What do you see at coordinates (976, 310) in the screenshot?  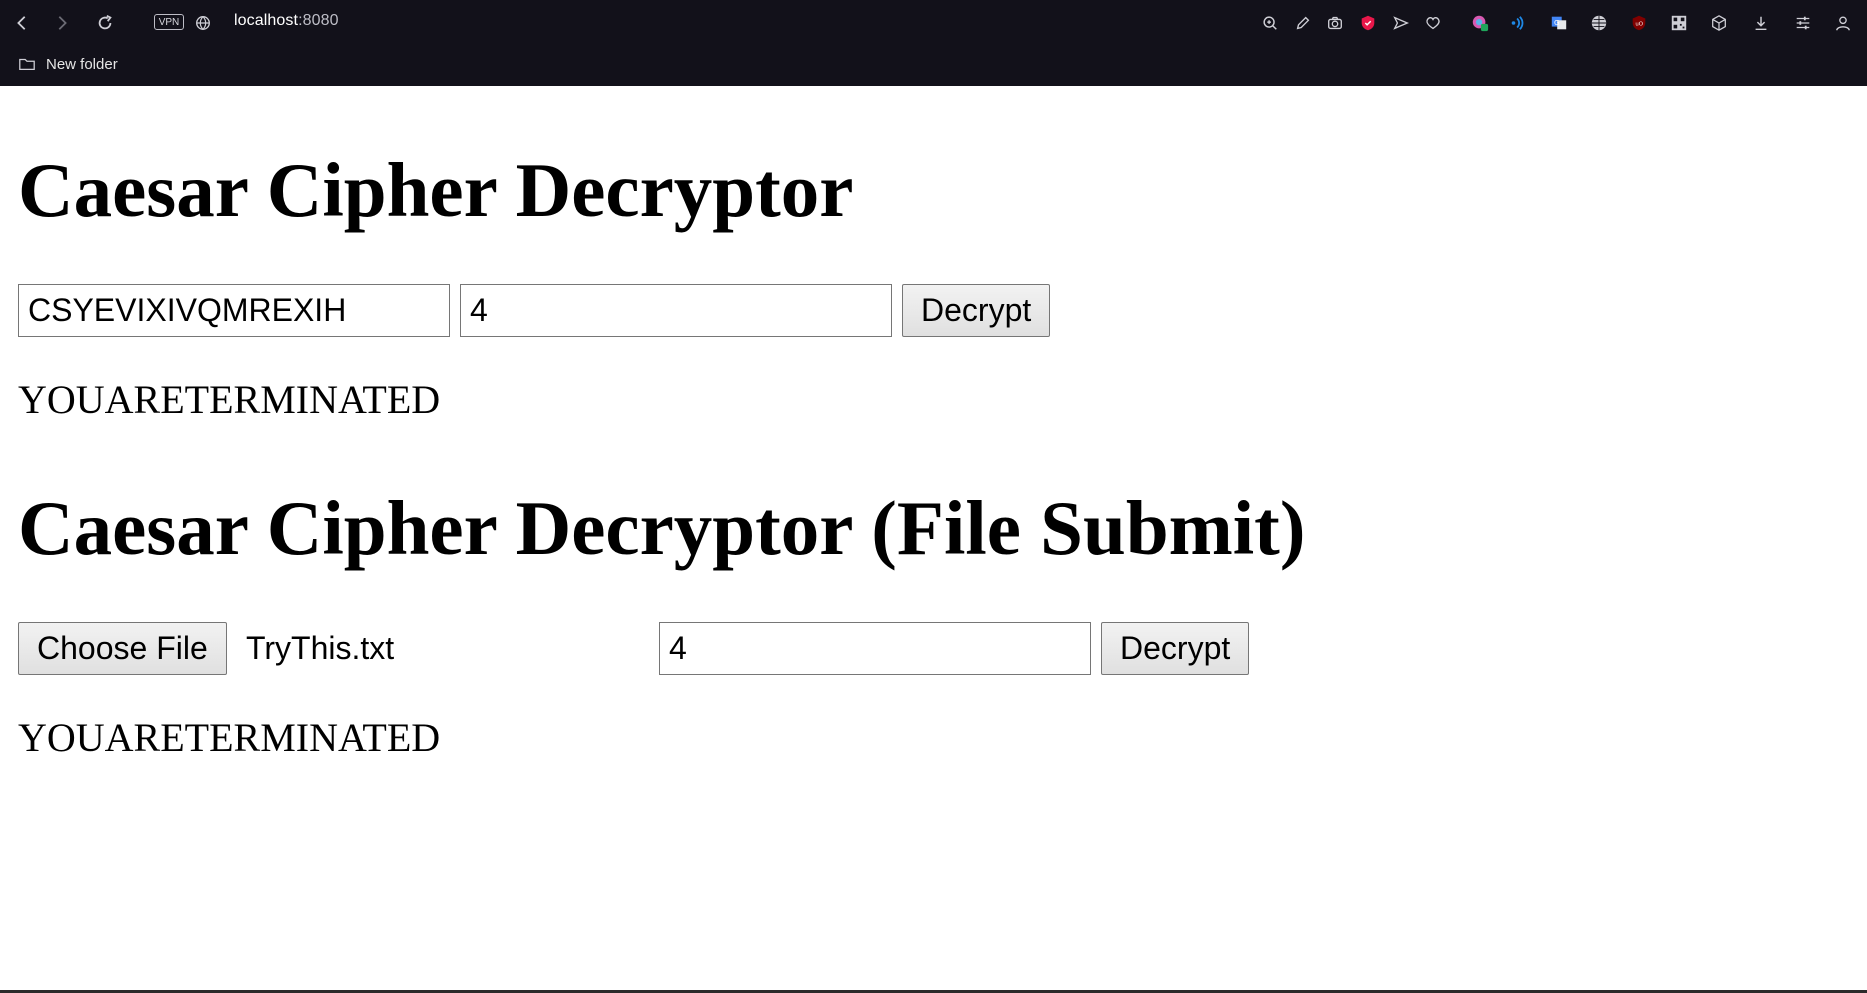 I see `decrypt-button: Decrypt` at bounding box center [976, 310].